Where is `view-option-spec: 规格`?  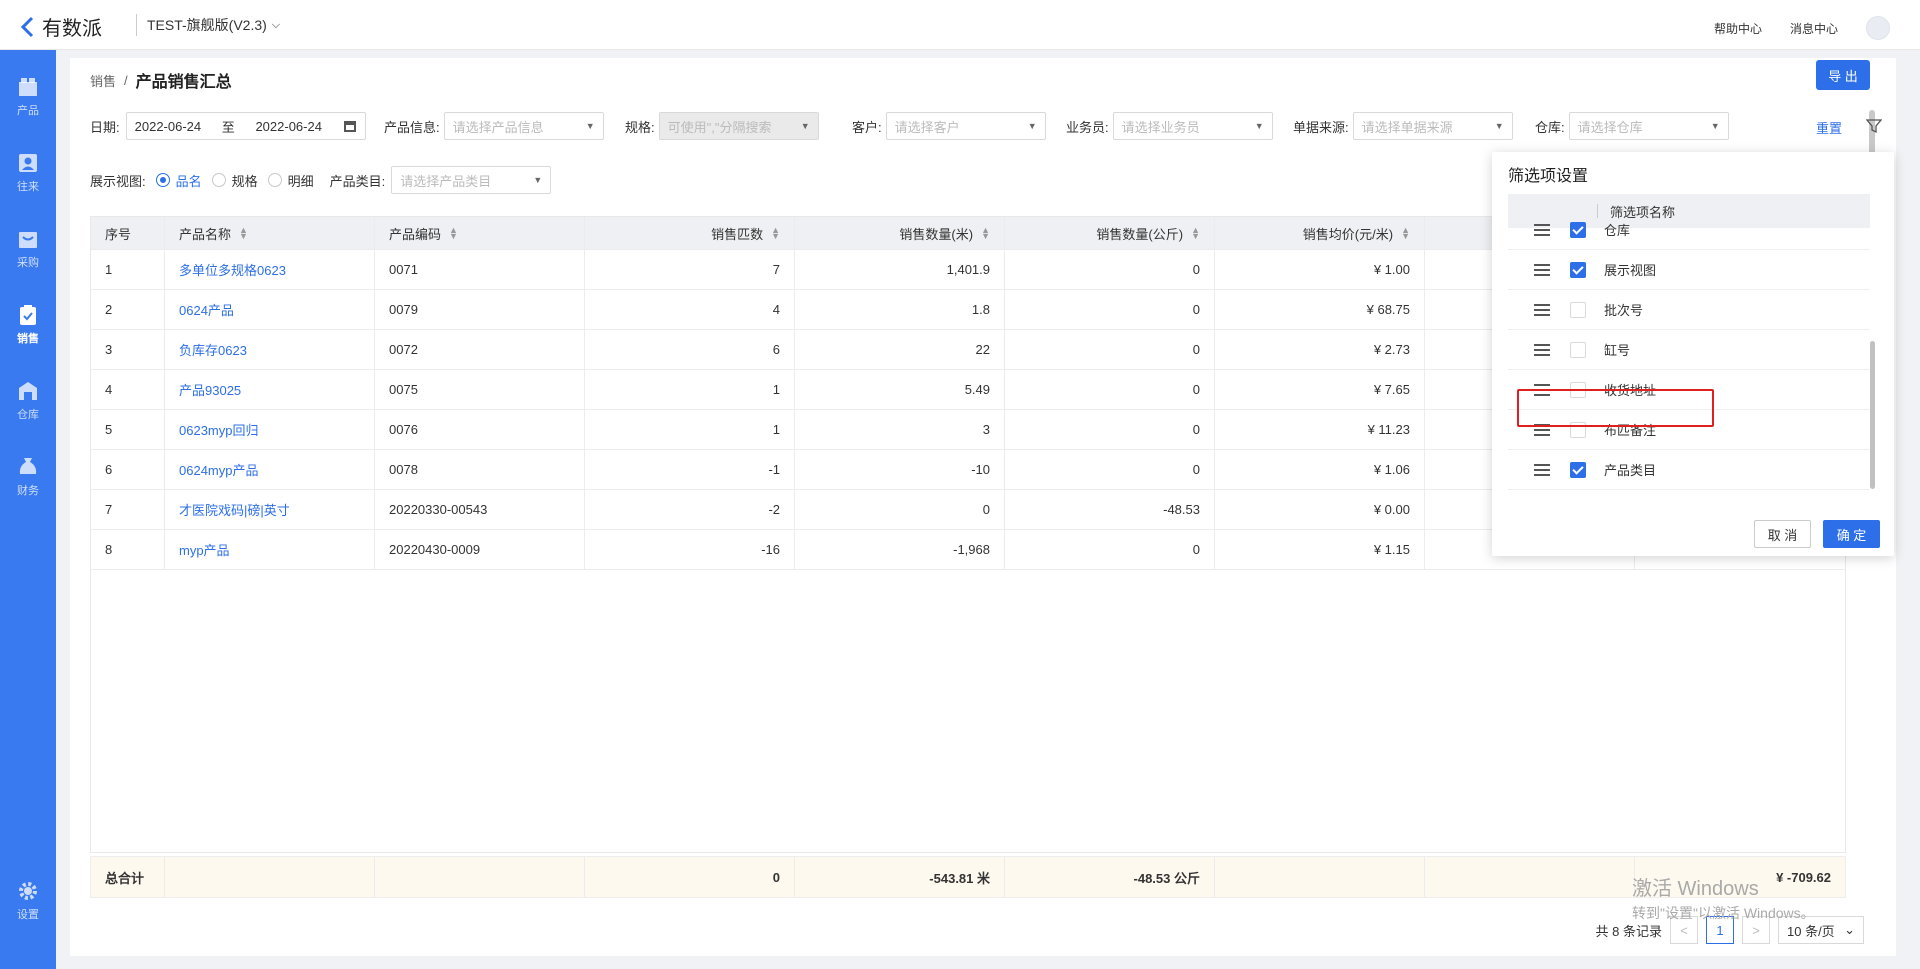
view-option-spec: 规格 is located at coordinates (245, 180).